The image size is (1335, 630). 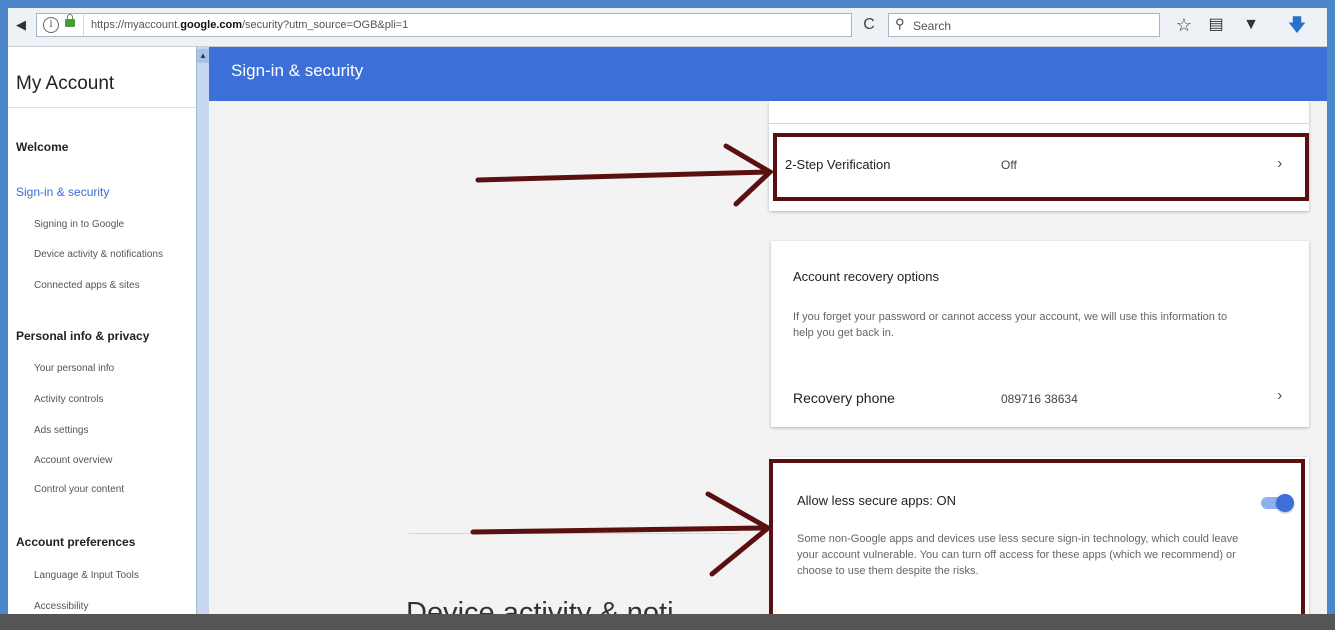 I want to click on arrowhead-less-secure, so click(x=739, y=534).